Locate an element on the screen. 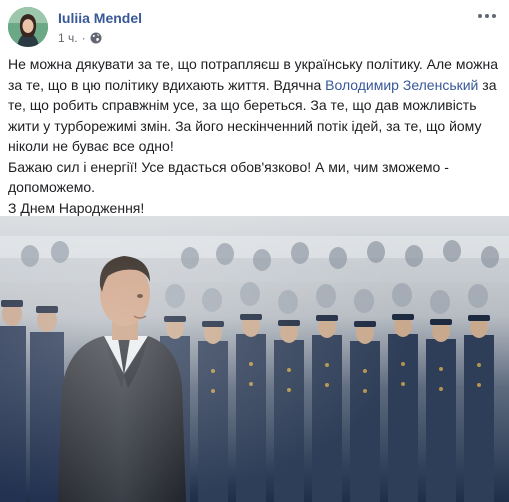 This screenshot has height=502, width=509. post-timestamp: 1 ч. is located at coordinates (68, 38).